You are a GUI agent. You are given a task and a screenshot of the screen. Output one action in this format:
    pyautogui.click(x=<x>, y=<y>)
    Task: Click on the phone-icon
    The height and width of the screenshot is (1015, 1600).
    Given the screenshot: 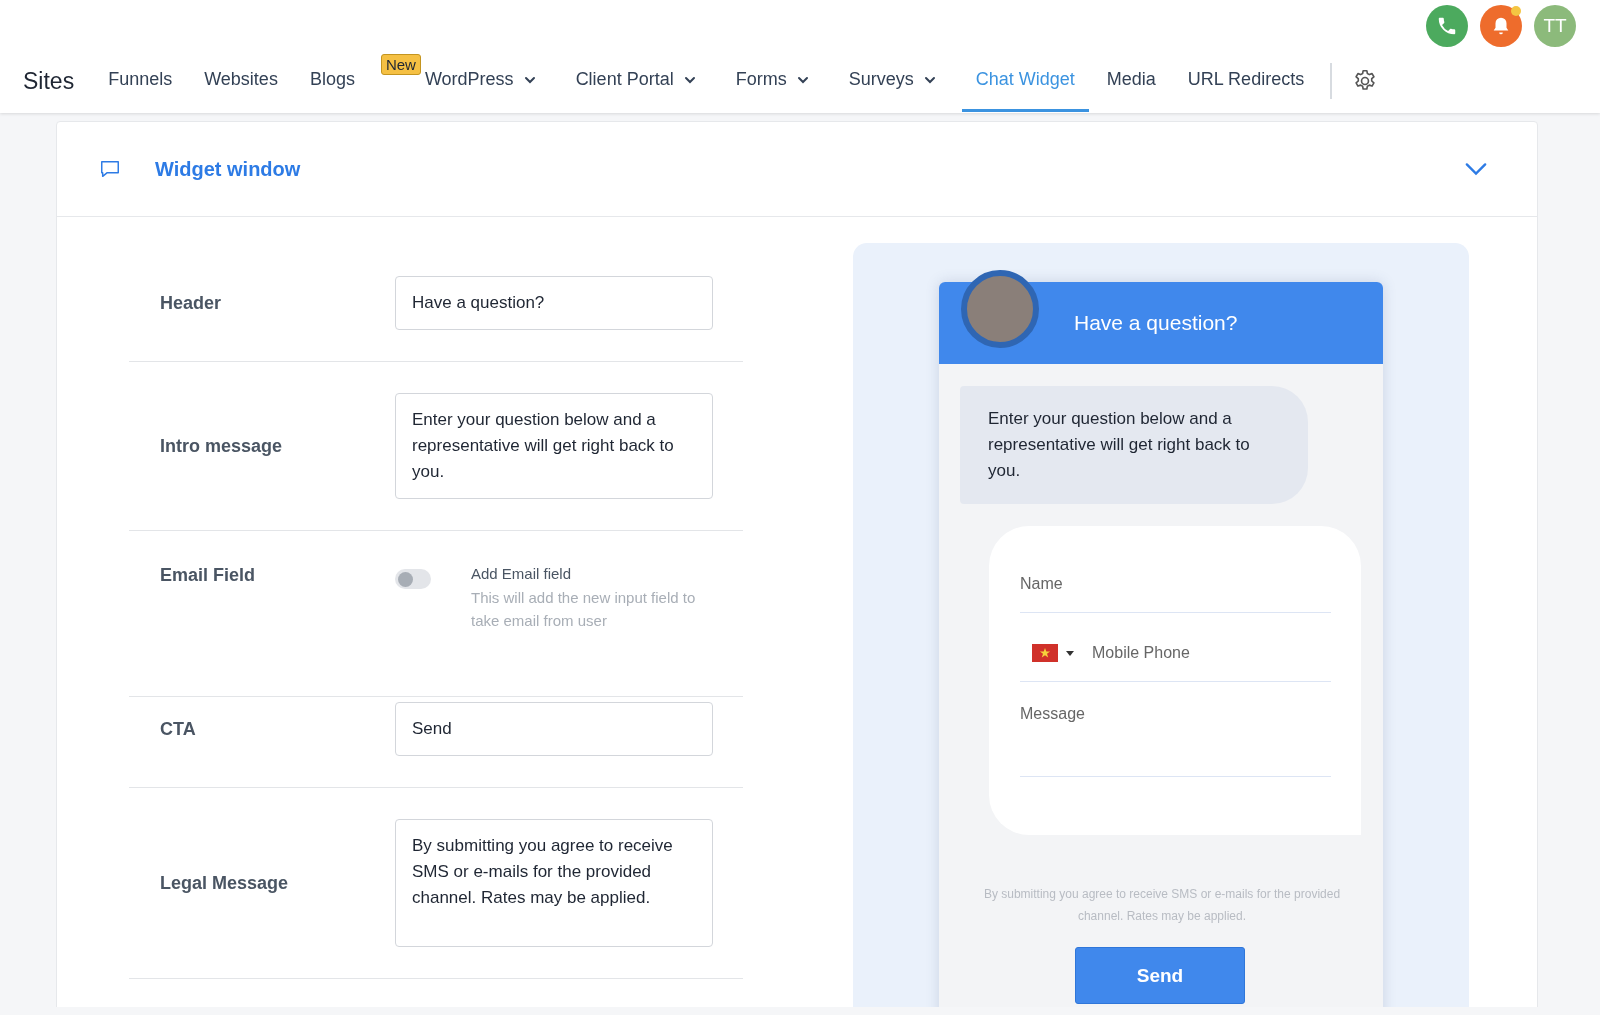 What is the action you would take?
    pyautogui.click(x=1447, y=26)
    